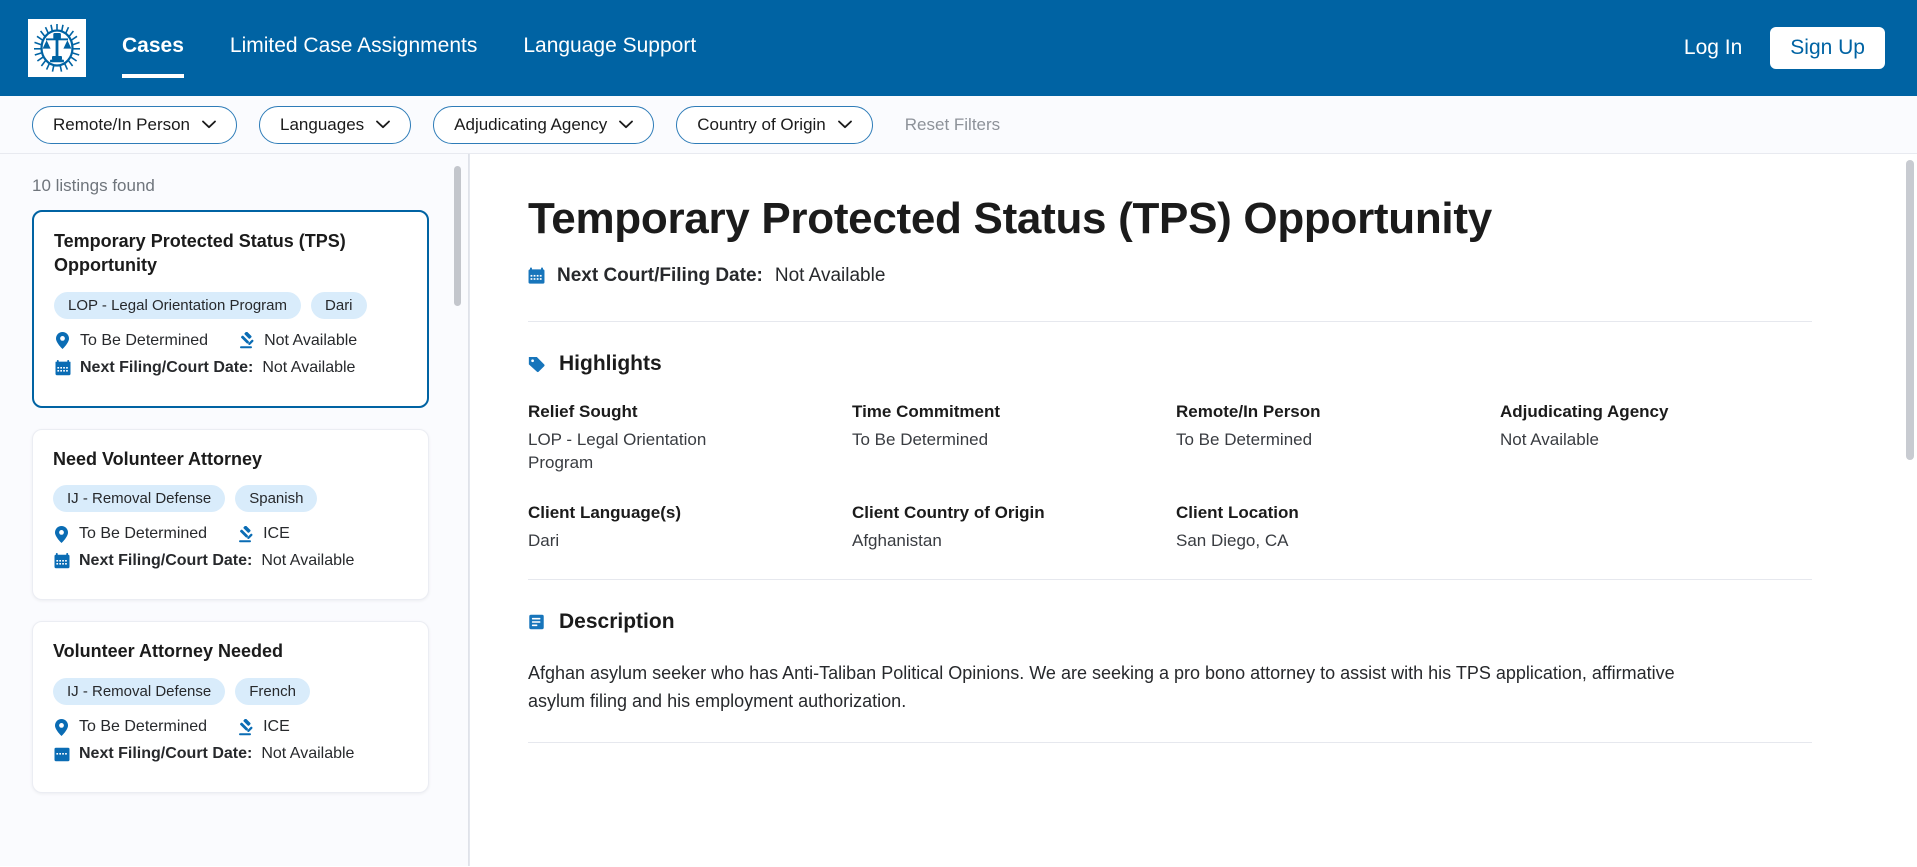  I want to click on nav-item-limited-case-assignments: Limited Case Assignments, so click(353, 48).